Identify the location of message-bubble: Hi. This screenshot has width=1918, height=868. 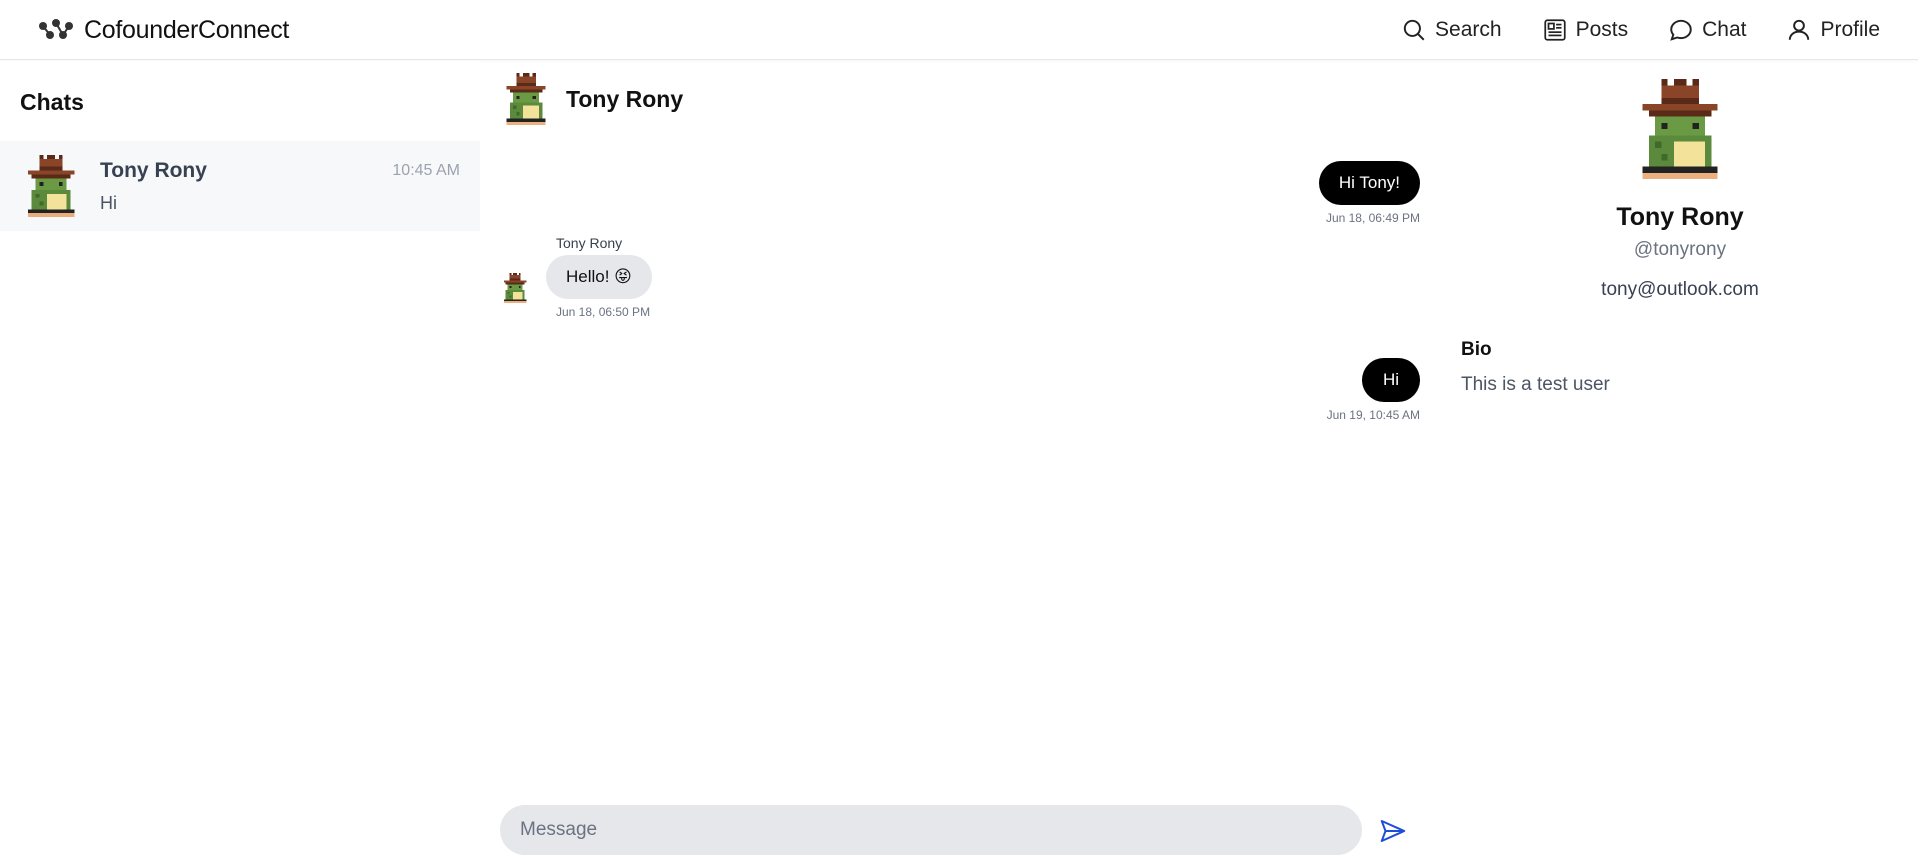
(1391, 380).